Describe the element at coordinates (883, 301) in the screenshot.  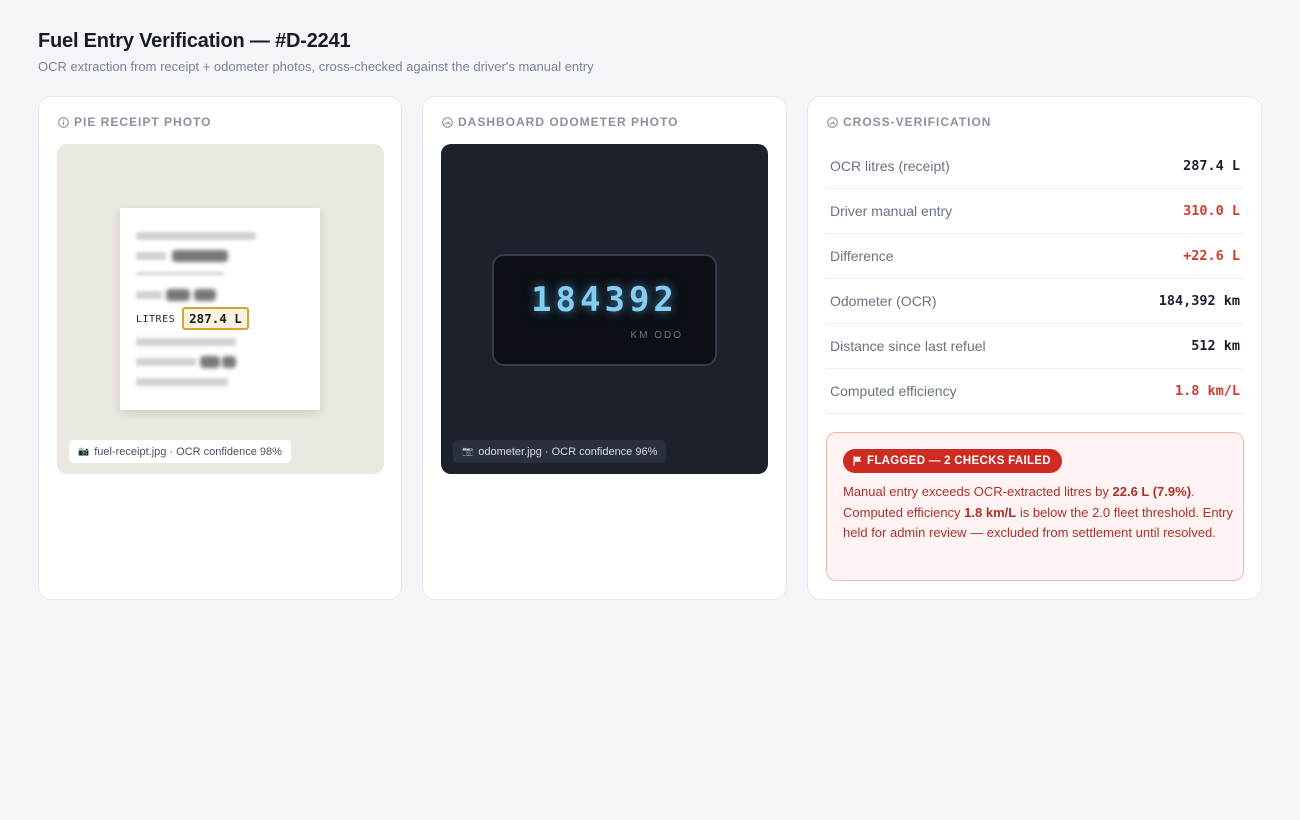
I see `row-label-odometer: Odometer (OCR)` at that location.